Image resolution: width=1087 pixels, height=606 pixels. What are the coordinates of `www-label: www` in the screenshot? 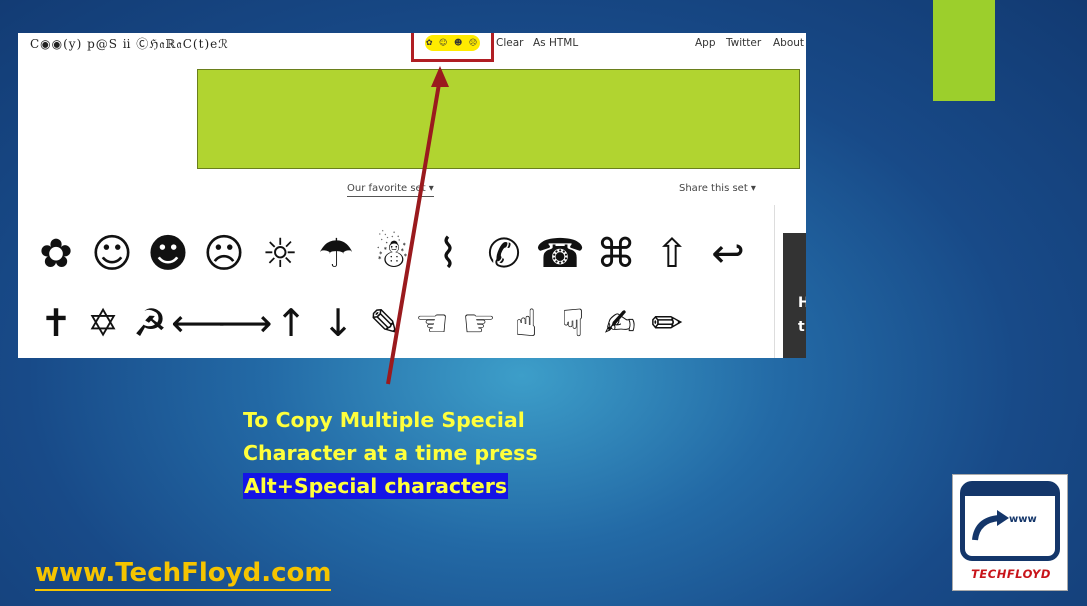 It's located at (1023, 519).